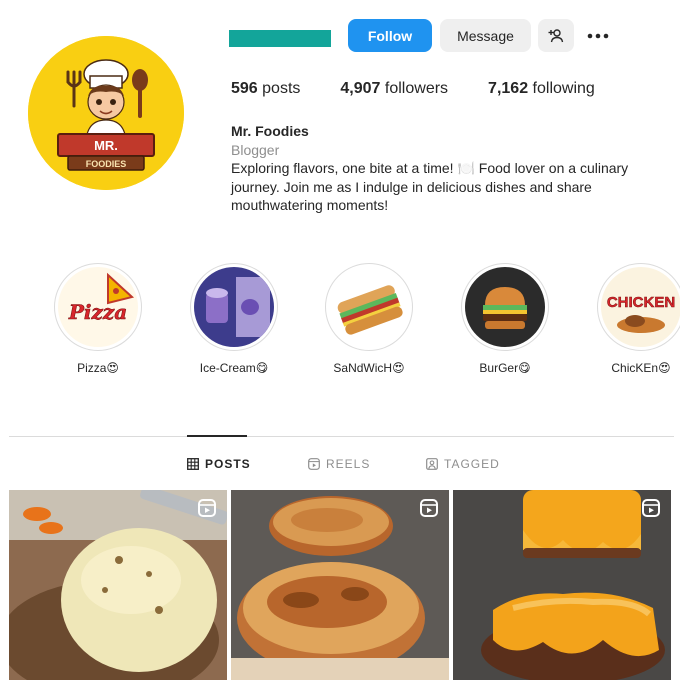  I want to click on more-options-button, so click(598, 35).